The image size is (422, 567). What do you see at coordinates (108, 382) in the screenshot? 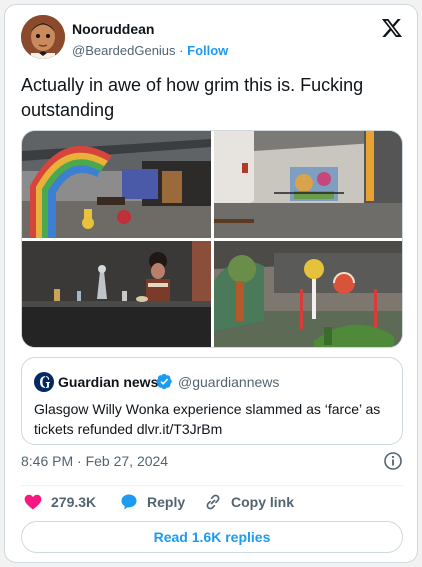
I see `quote-source-name: Guardian news` at bounding box center [108, 382].